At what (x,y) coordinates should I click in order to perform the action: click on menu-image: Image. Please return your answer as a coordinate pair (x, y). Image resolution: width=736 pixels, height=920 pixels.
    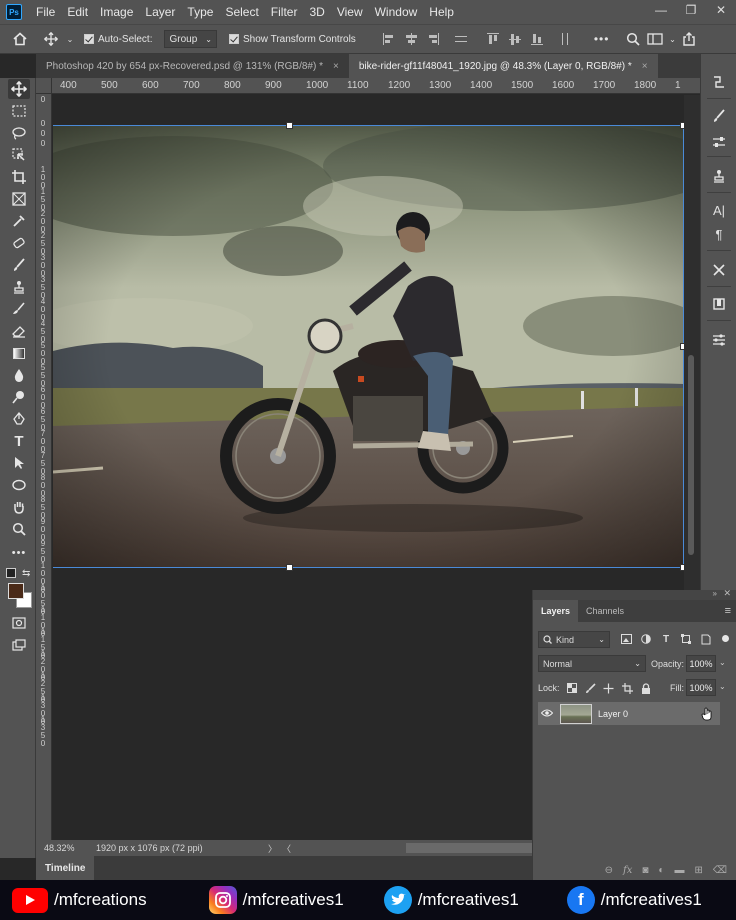
    Looking at the image, I should click on (116, 12).